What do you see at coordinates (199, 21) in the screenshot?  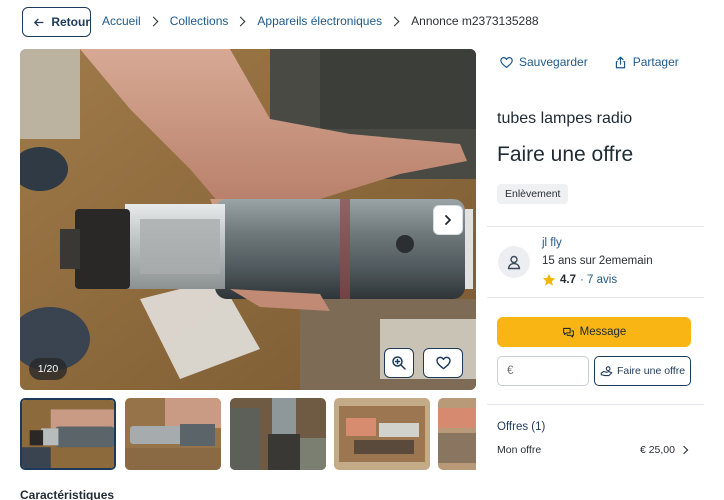 I see `breadcrumb-collections: Collections` at bounding box center [199, 21].